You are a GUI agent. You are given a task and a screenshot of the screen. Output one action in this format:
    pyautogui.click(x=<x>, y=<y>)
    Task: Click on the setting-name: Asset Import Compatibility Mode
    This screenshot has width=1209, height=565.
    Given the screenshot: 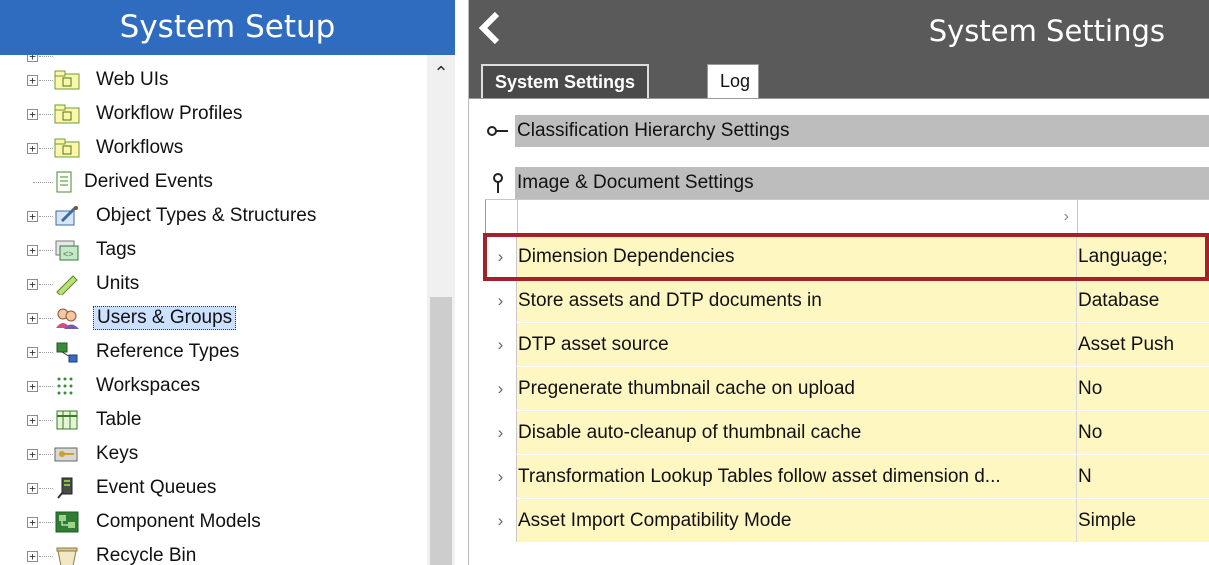 What is the action you would take?
    pyautogui.click(x=797, y=520)
    